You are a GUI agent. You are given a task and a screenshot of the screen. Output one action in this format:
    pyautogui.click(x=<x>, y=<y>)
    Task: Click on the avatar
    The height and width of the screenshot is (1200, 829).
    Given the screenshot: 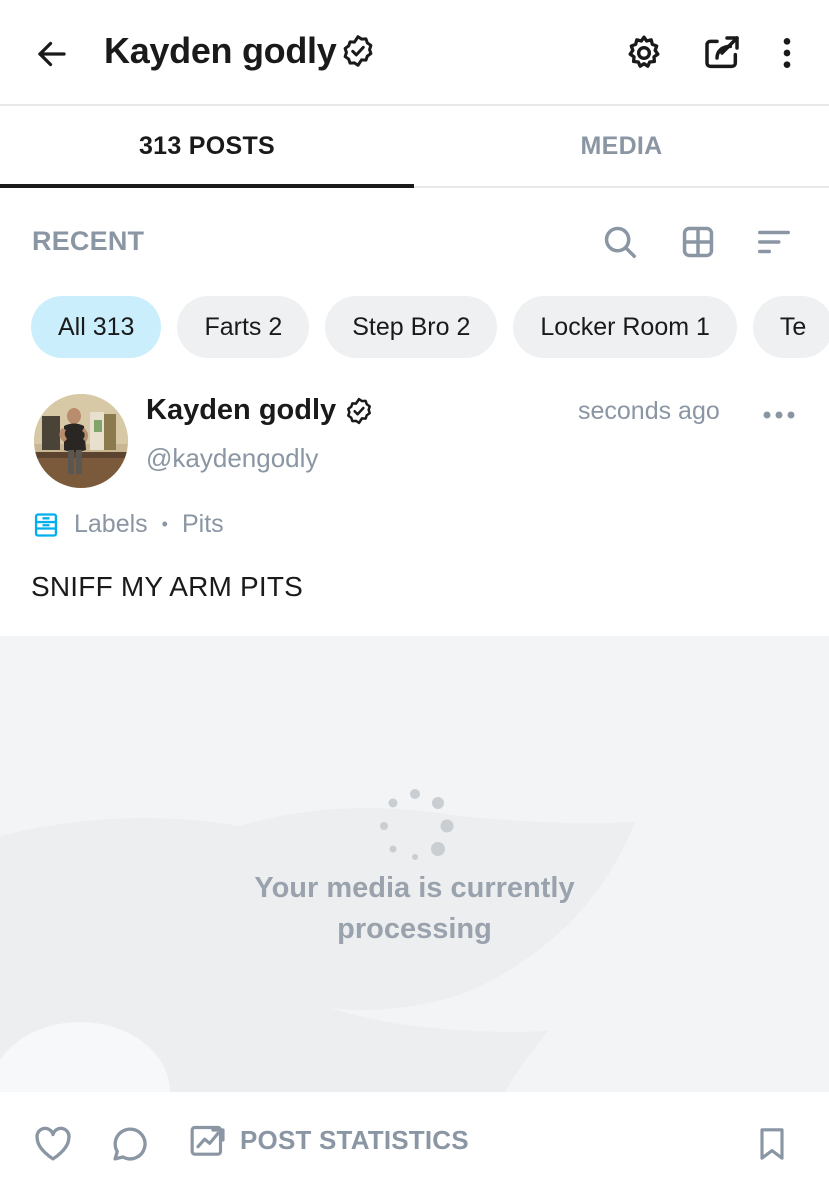 What is the action you would take?
    pyautogui.click(x=81, y=441)
    